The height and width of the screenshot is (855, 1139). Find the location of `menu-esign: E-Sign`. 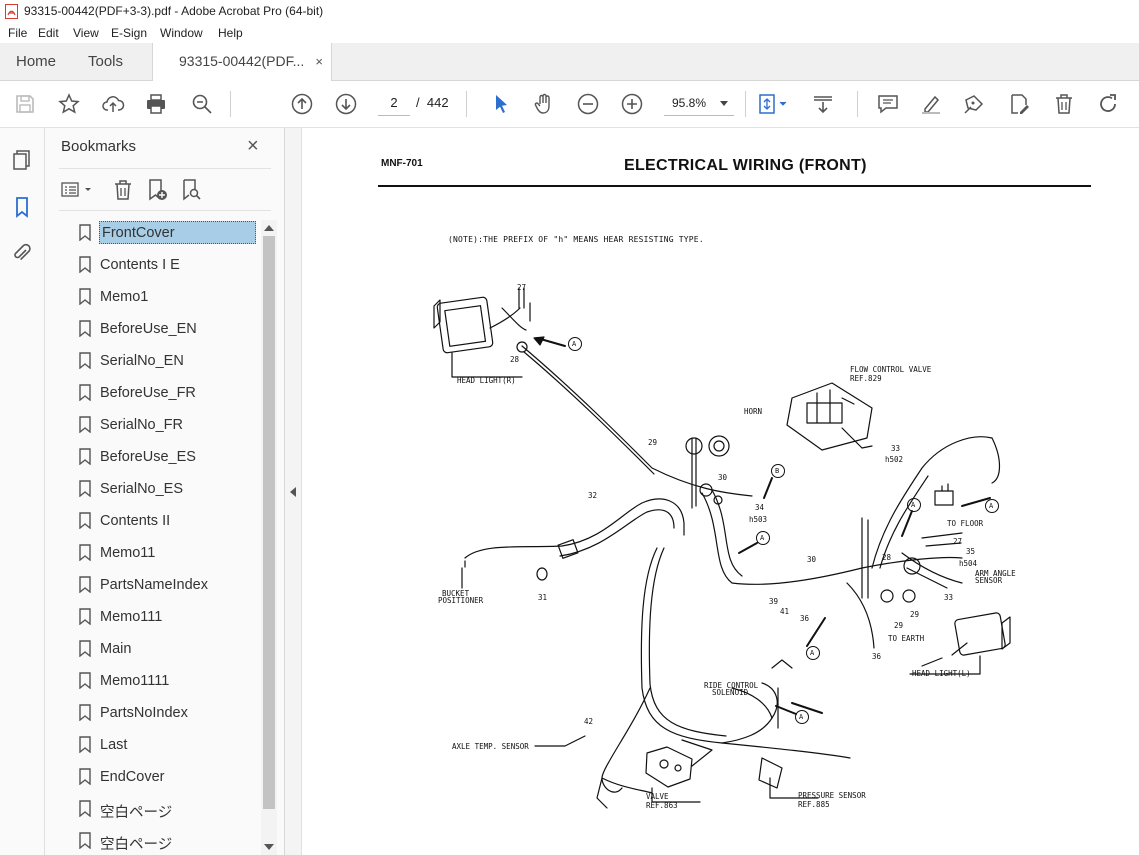

menu-esign: E-Sign is located at coordinates (129, 33).